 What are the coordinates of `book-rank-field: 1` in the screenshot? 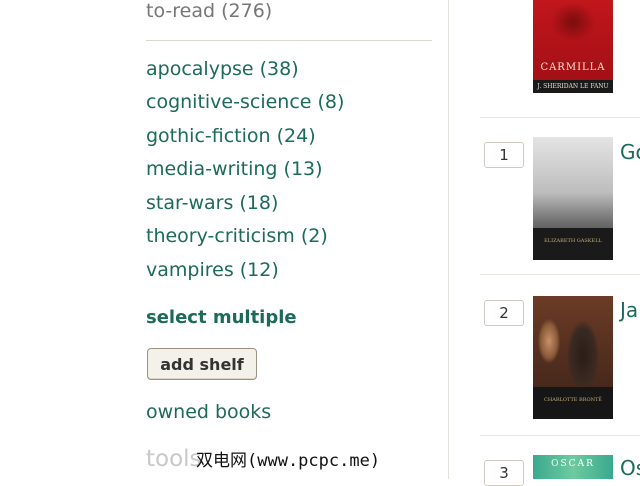 It's located at (504, 155).